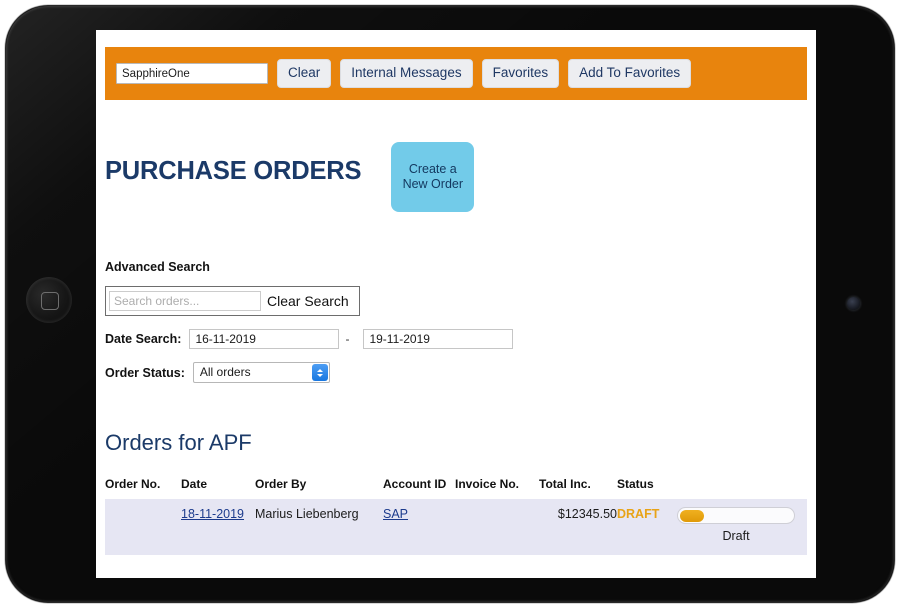  Describe the element at coordinates (212, 514) in the screenshot. I see `order-date-link: 18-11-2019` at that location.